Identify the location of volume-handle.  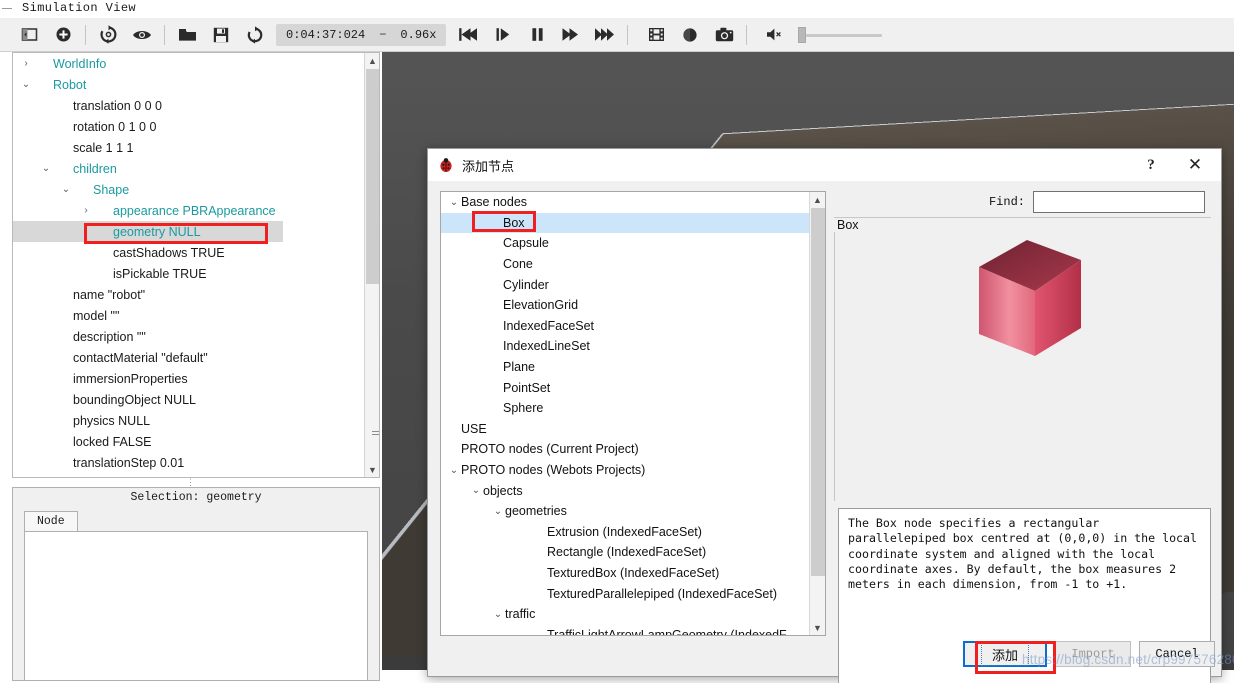
(802, 34).